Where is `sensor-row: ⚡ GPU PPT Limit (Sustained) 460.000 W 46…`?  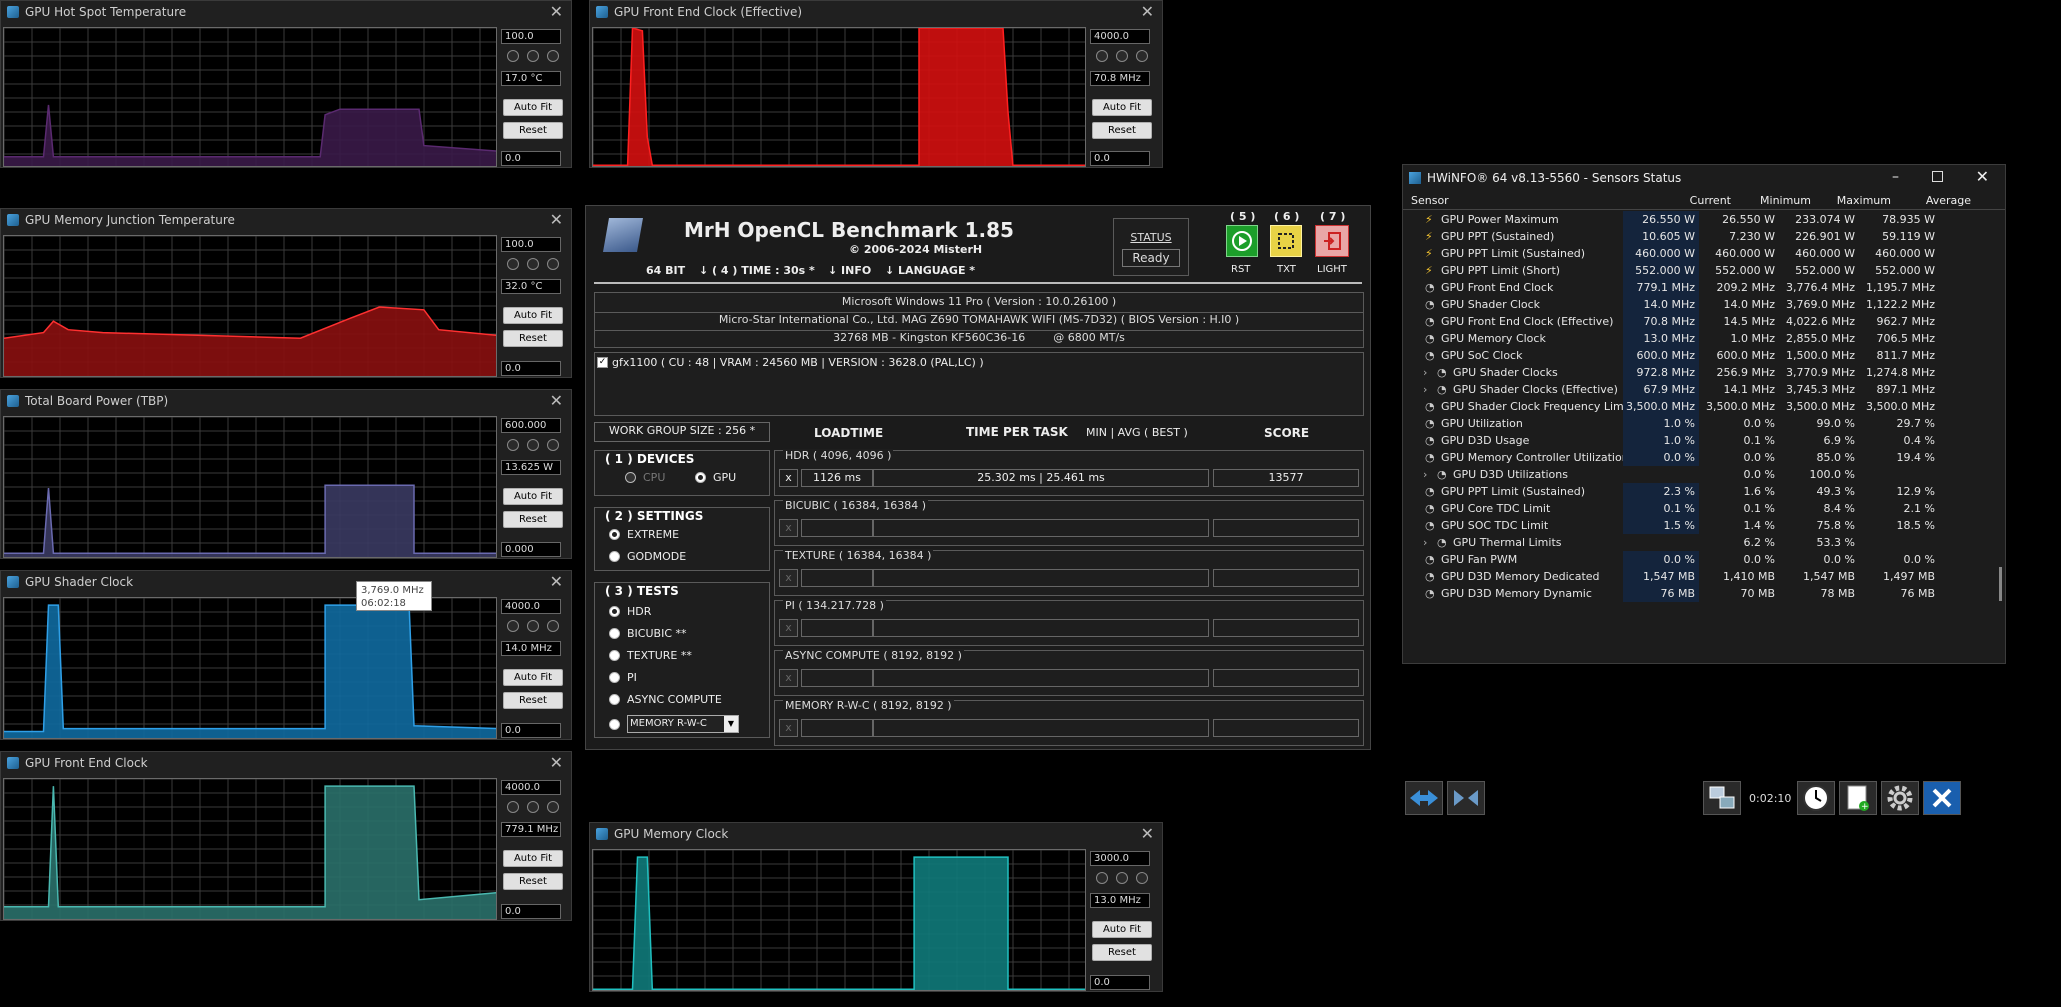
sensor-row: ⚡ GPU PPT Limit (Sustained) 460.000 W 46… is located at coordinates (1698, 253).